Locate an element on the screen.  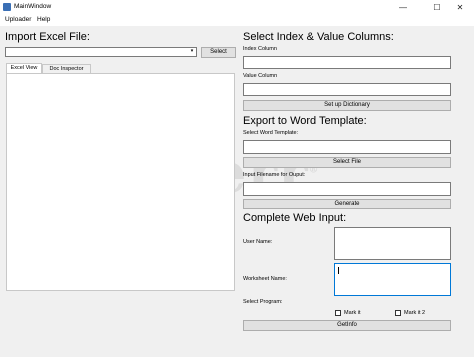
tab-excel-view: Excel View is located at coordinates (24, 68).